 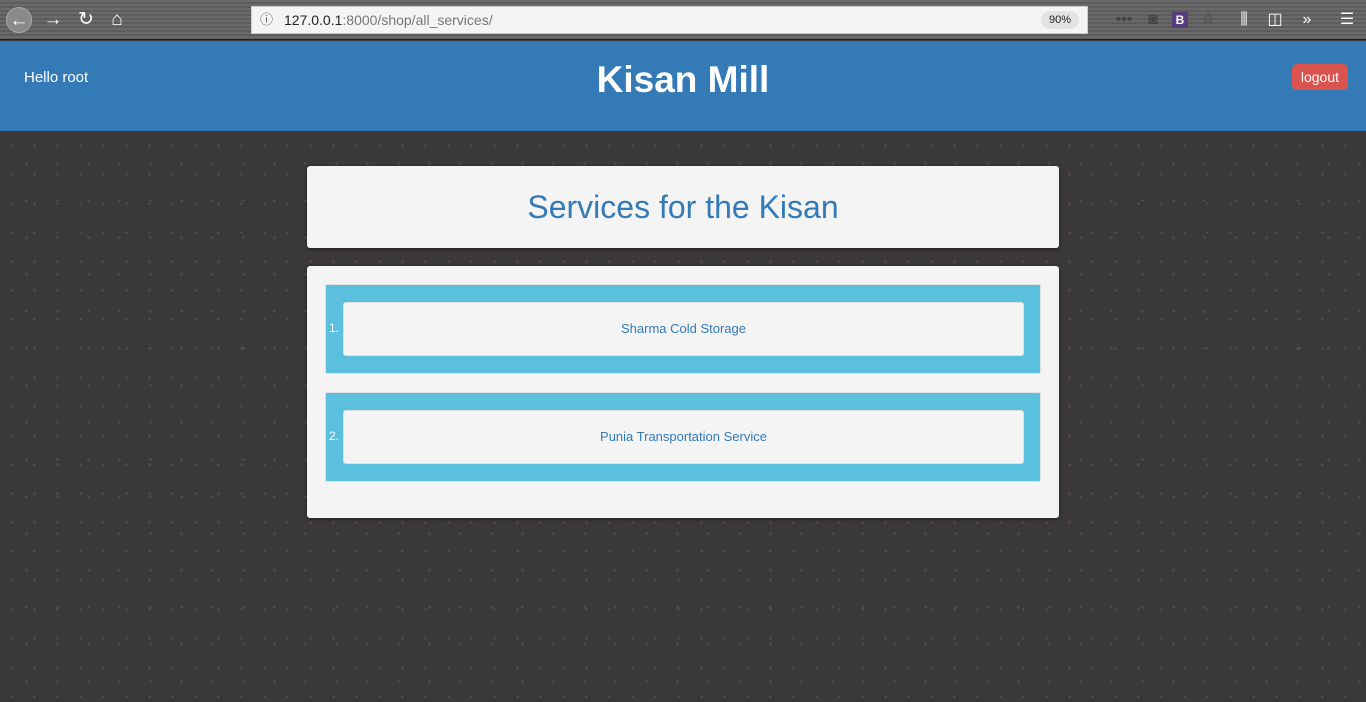 What do you see at coordinates (334, 328) in the screenshot?
I see `item-number: 1.` at bounding box center [334, 328].